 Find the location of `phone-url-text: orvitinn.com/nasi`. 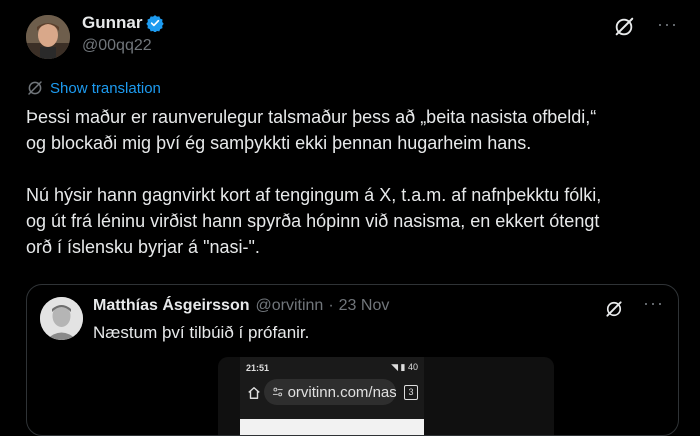

phone-url-text: orvitinn.com/nasi is located at coordinates (341, 392).